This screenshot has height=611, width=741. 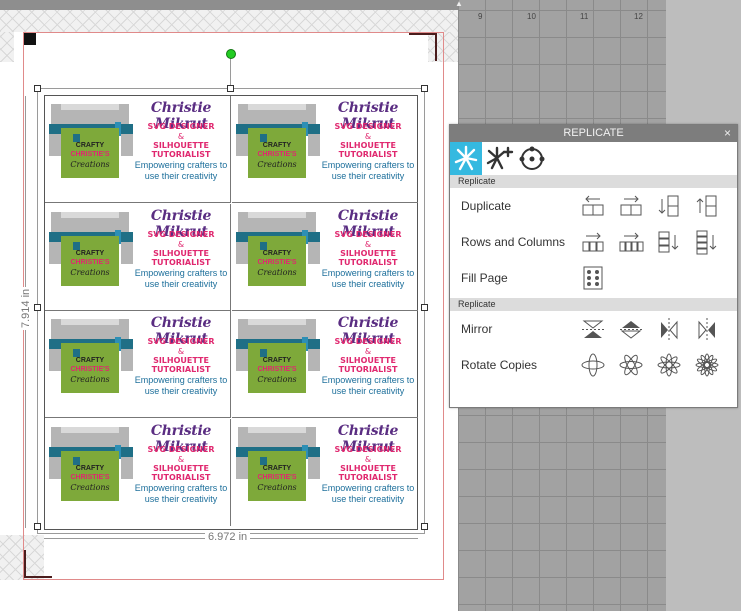 What do you see at coordinates (513, 242) in the screenshot?
I see `rows-columns-label: Rows and Columns` at bounding box center [513, 242].